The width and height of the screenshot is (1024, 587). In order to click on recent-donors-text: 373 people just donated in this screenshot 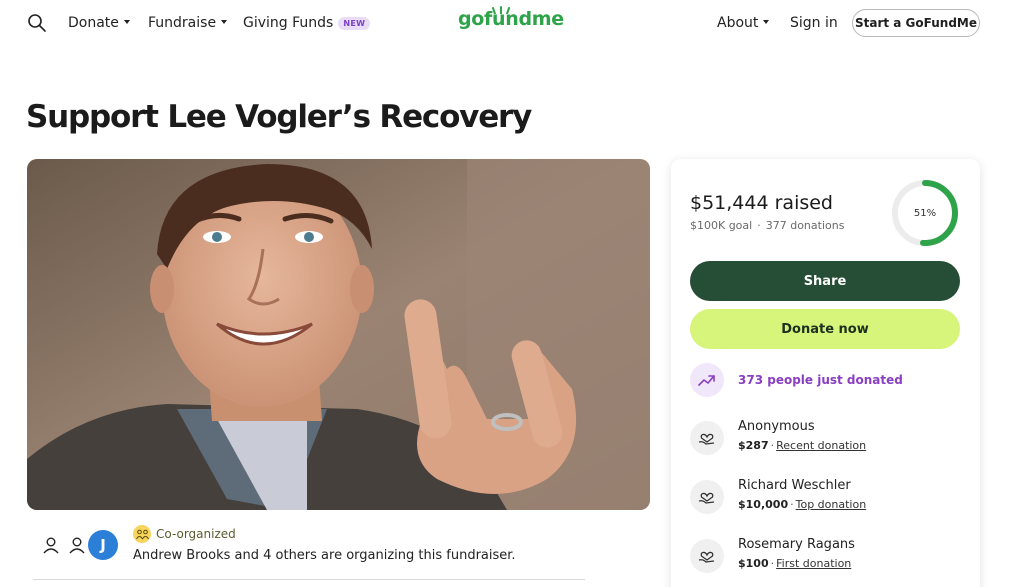, I will do `click(820, 380)`.